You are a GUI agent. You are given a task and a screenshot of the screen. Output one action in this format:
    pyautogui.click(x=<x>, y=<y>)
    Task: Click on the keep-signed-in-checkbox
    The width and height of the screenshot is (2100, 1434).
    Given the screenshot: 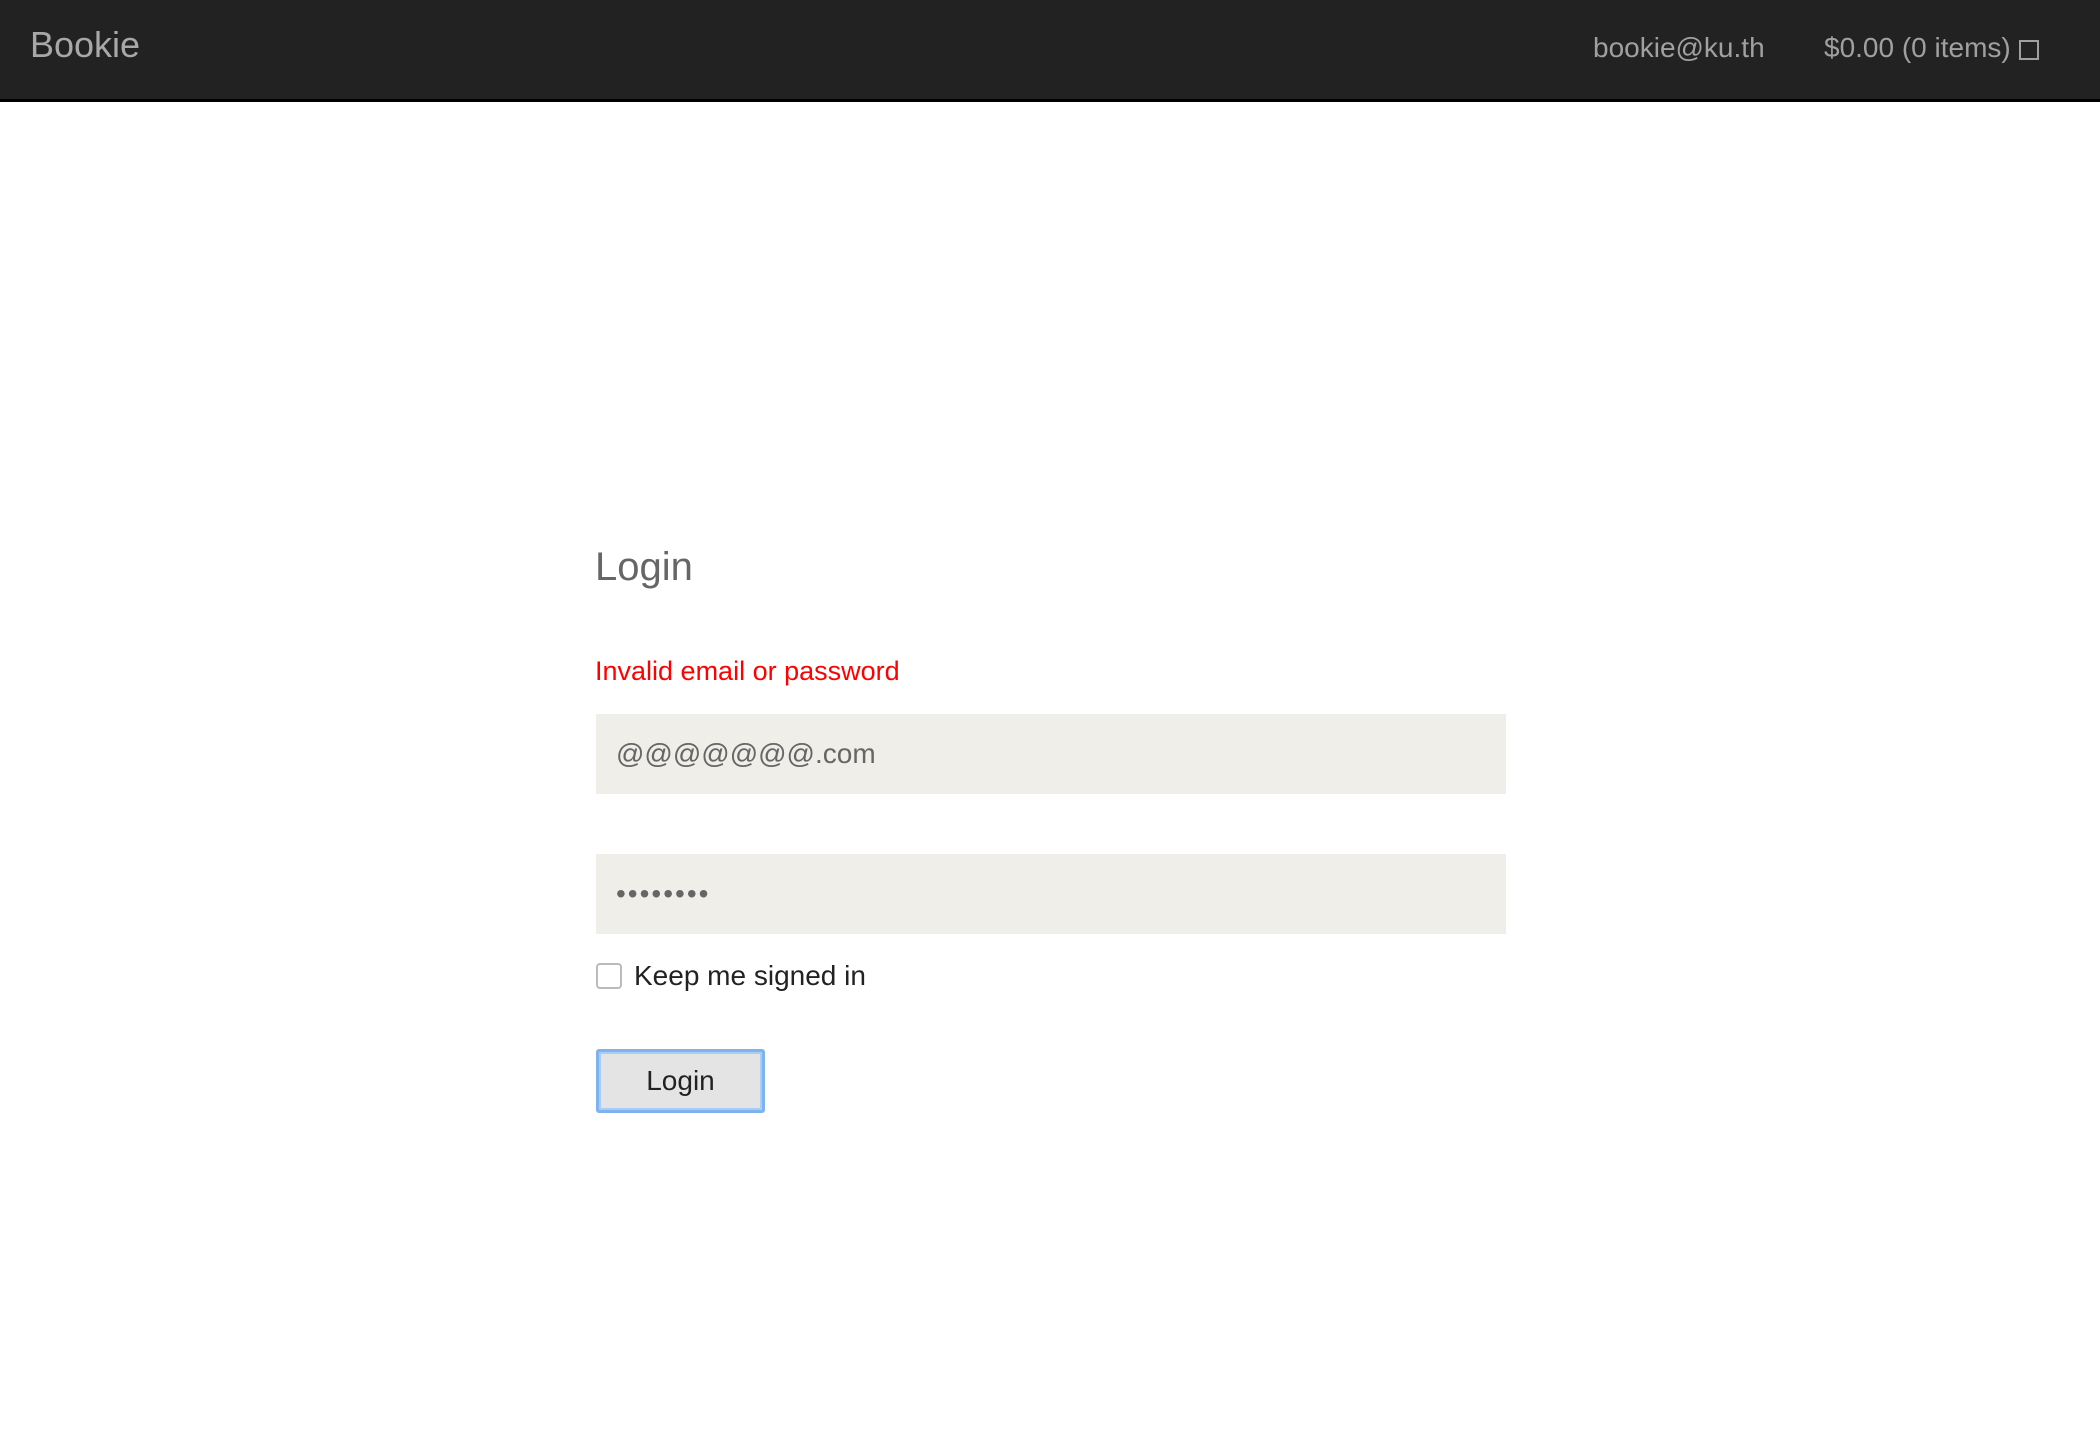 What is the action you would take?
    pyautogui.click(x=609, y=976)
    